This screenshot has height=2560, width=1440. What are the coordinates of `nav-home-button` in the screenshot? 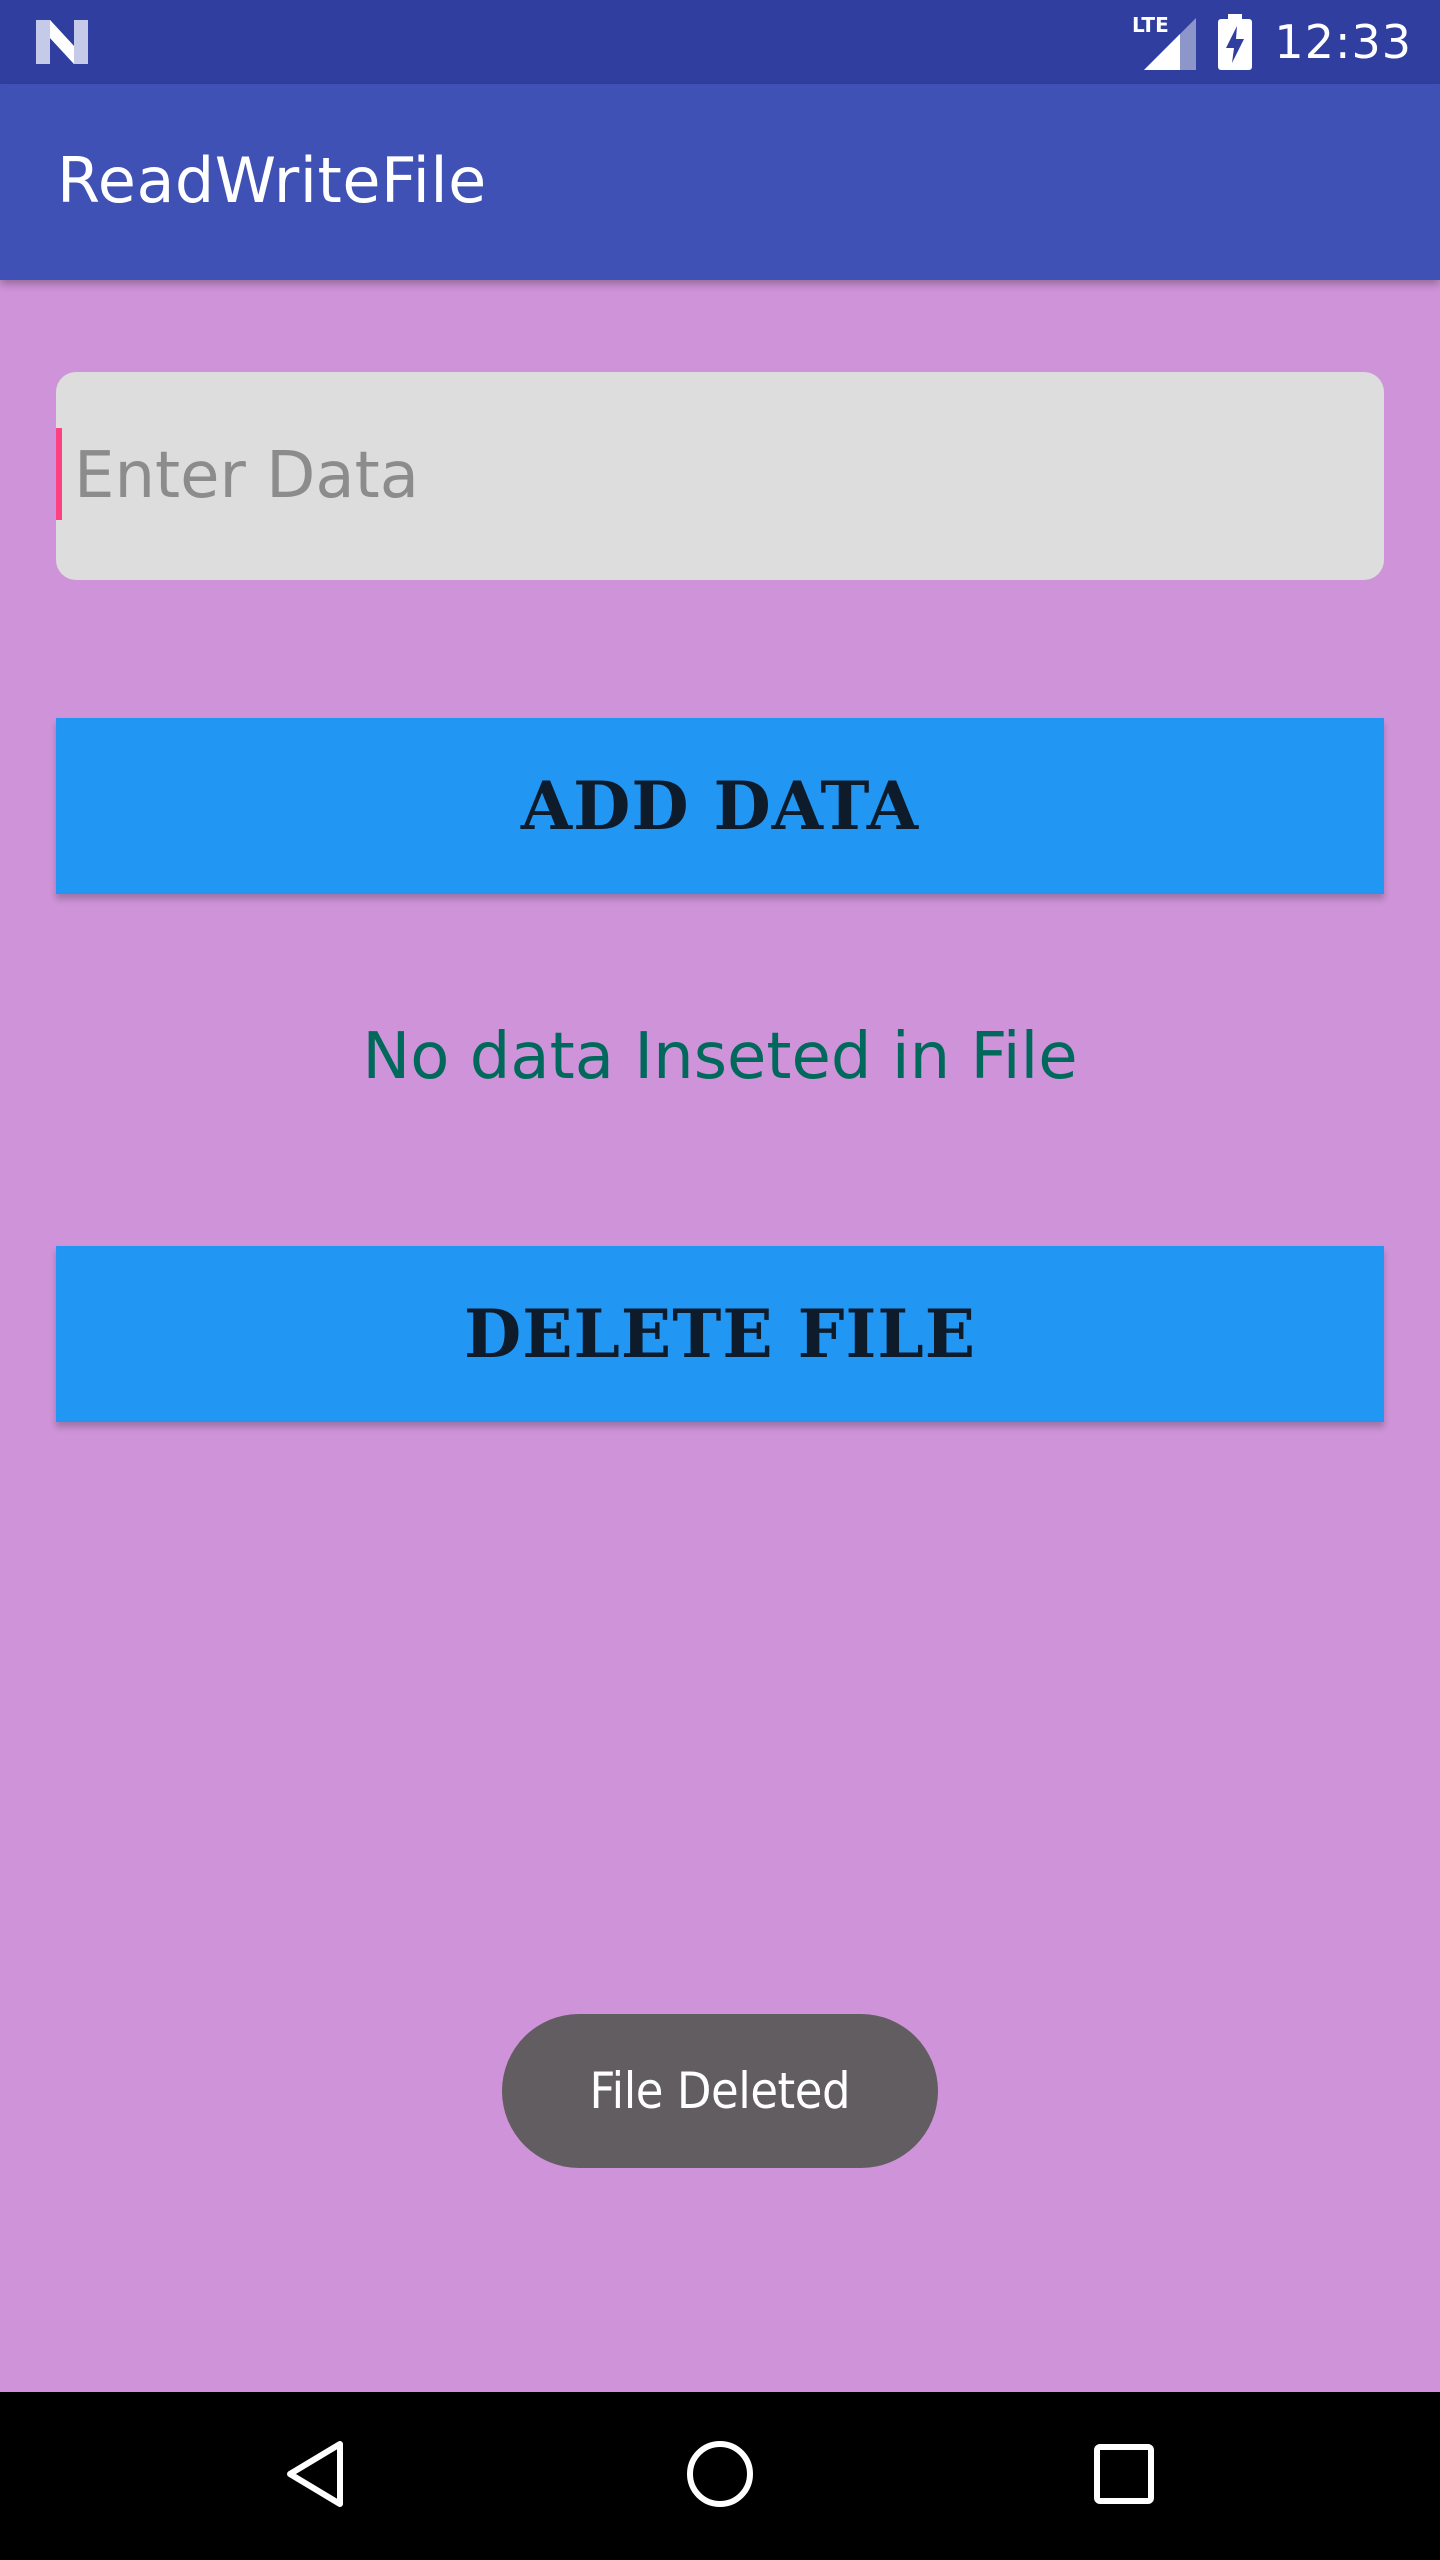 It's located at (720, 2476).